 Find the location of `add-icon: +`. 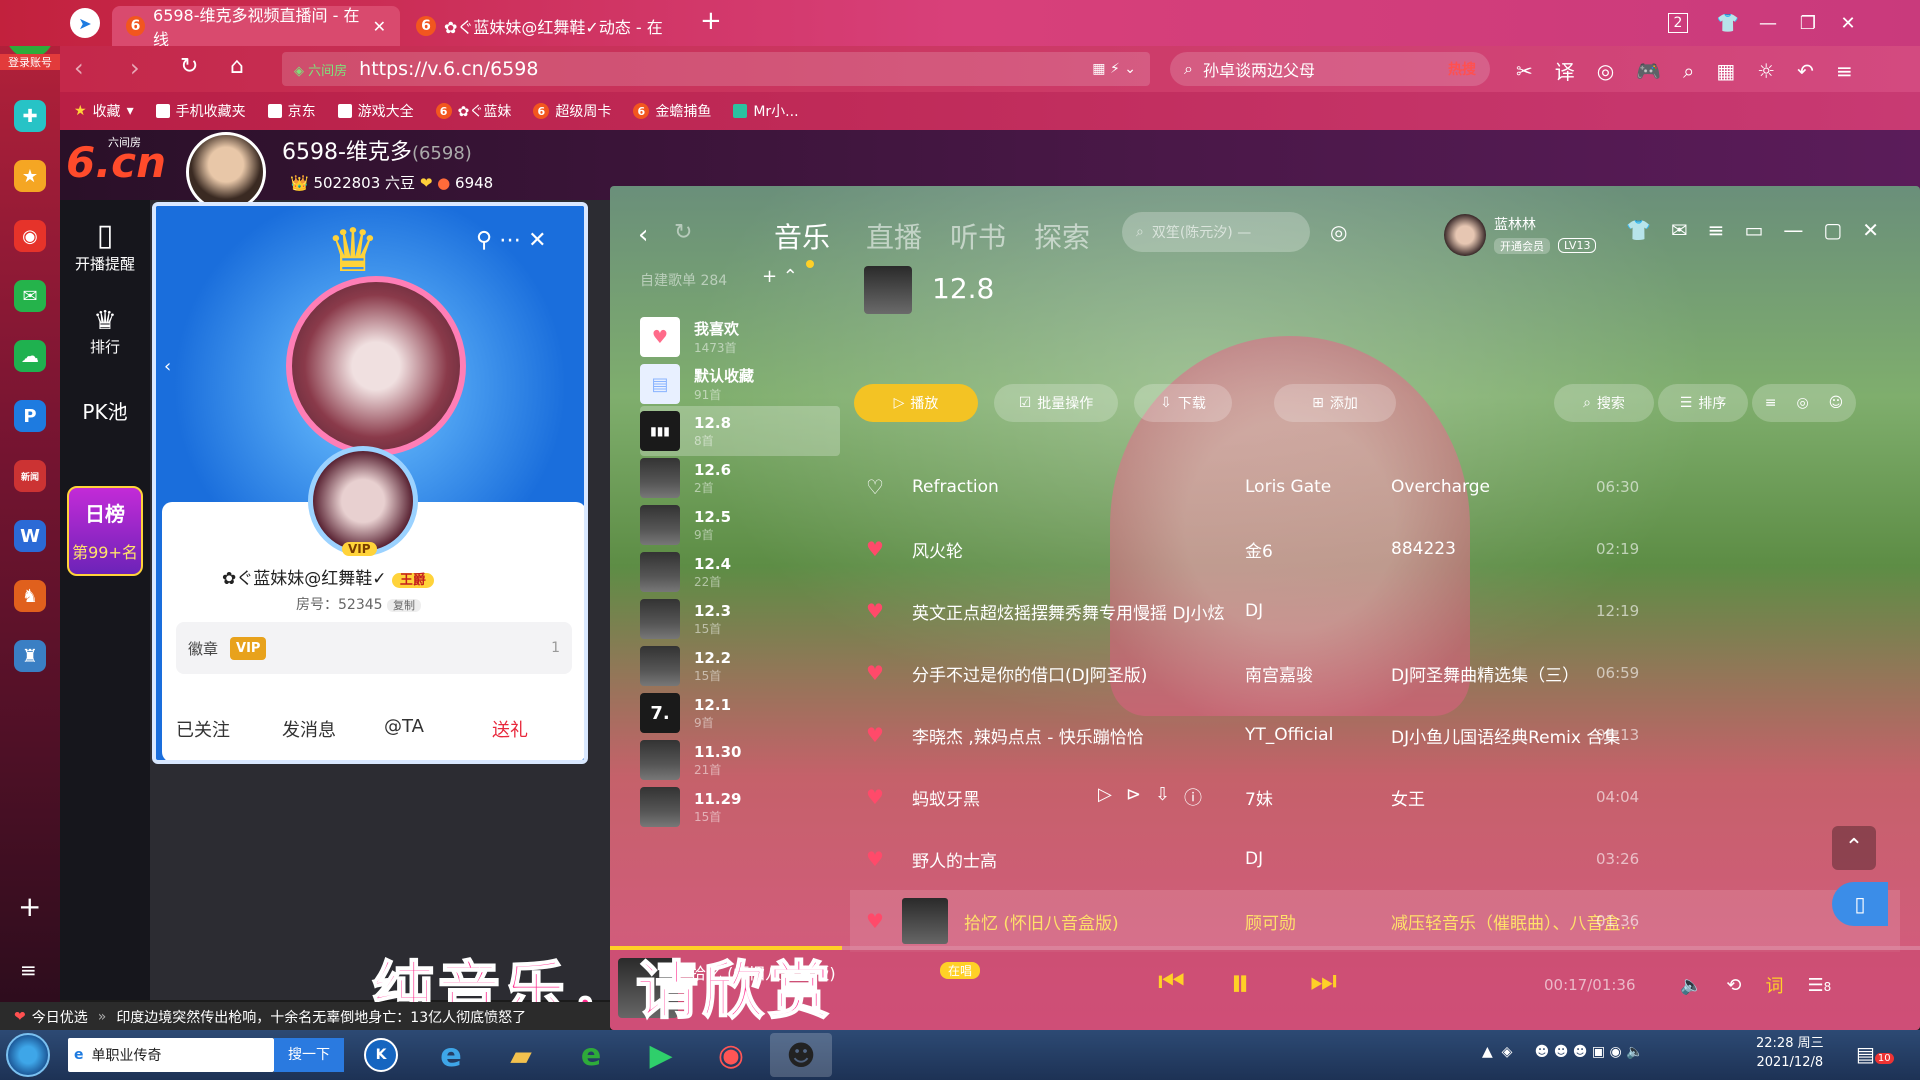

add-icon: + is located at coordinates (29, 906).